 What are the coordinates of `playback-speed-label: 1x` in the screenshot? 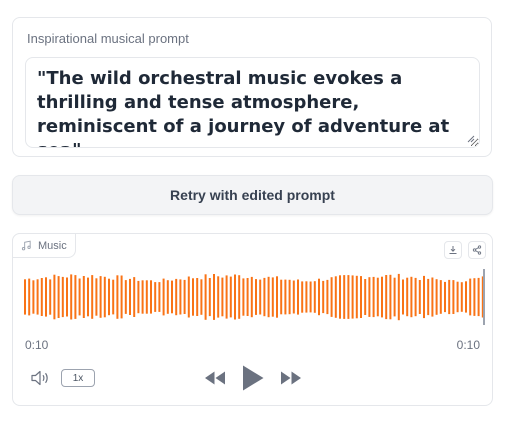 It's located at (78, 378).